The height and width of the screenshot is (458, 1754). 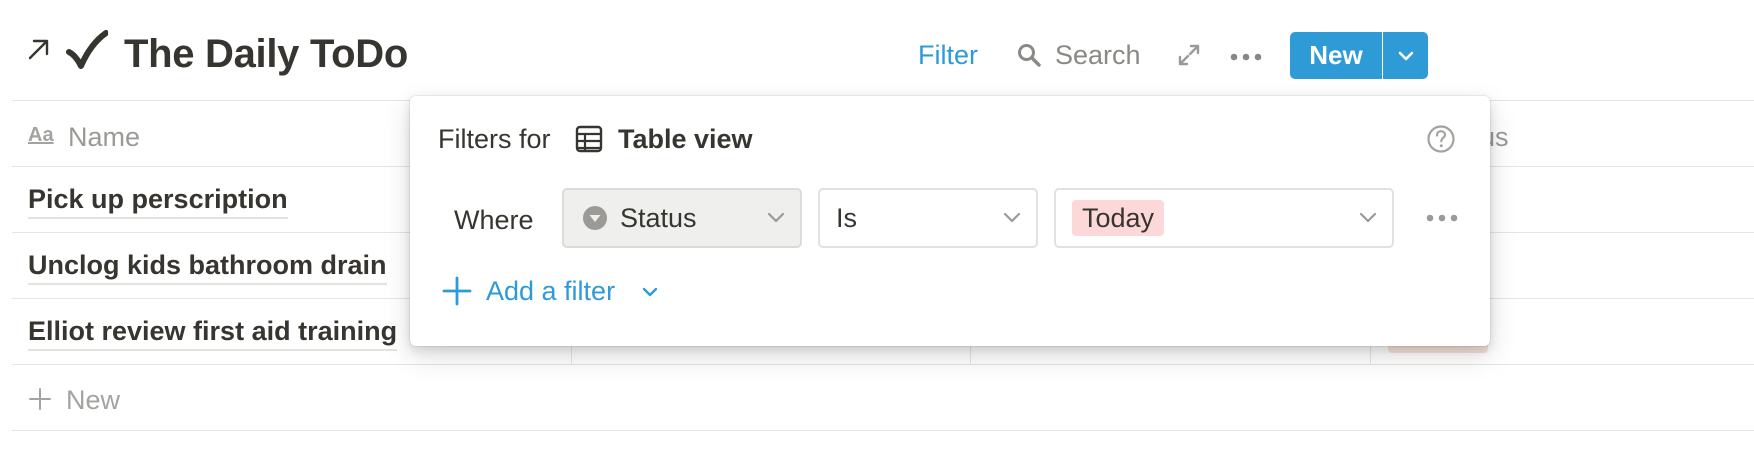 What do you see at coordinates (1441, 139) in the screenshot?
I see `help-icon` at bounding box center [1441, 139].